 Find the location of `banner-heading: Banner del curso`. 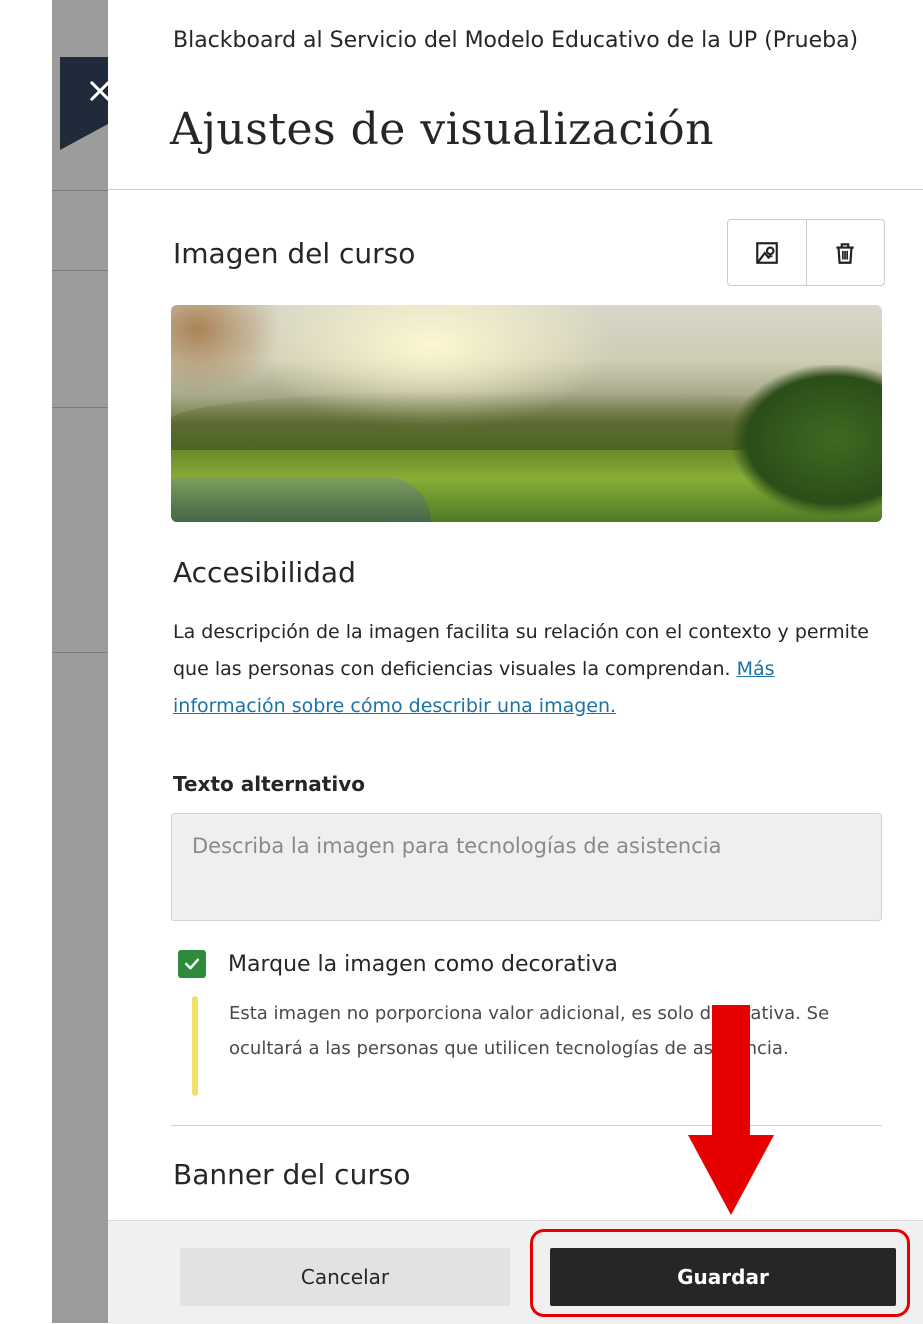

banner-heading: Banner del curso is located at coordinates (292, 1174).